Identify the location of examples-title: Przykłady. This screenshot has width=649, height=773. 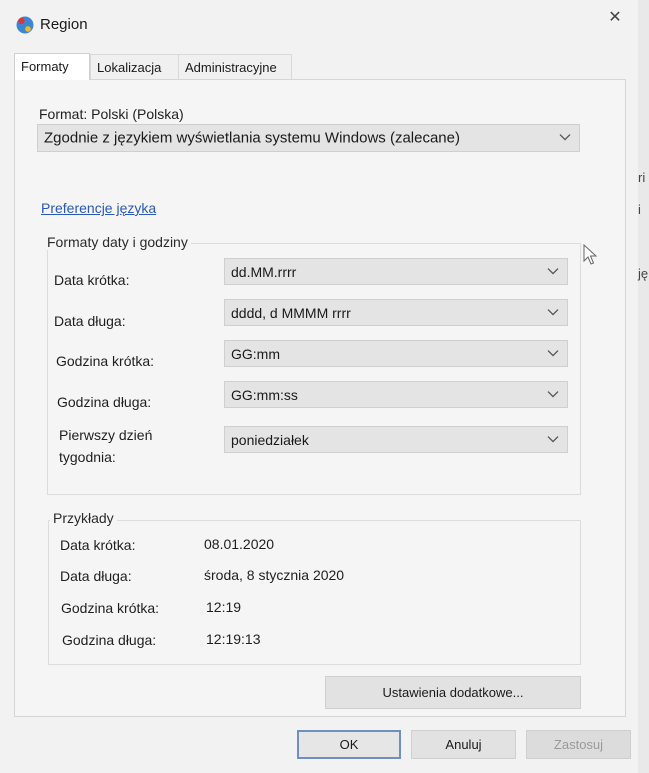
(83, 518).